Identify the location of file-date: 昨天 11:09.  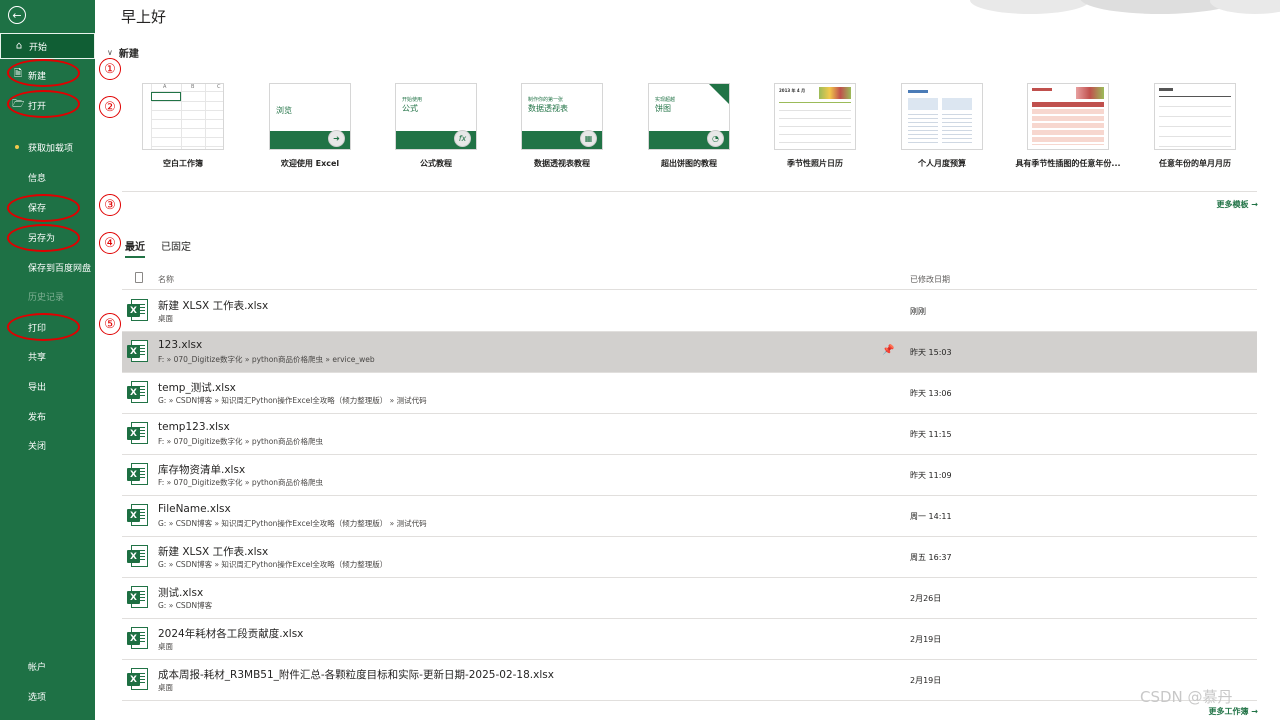
(931, 475).